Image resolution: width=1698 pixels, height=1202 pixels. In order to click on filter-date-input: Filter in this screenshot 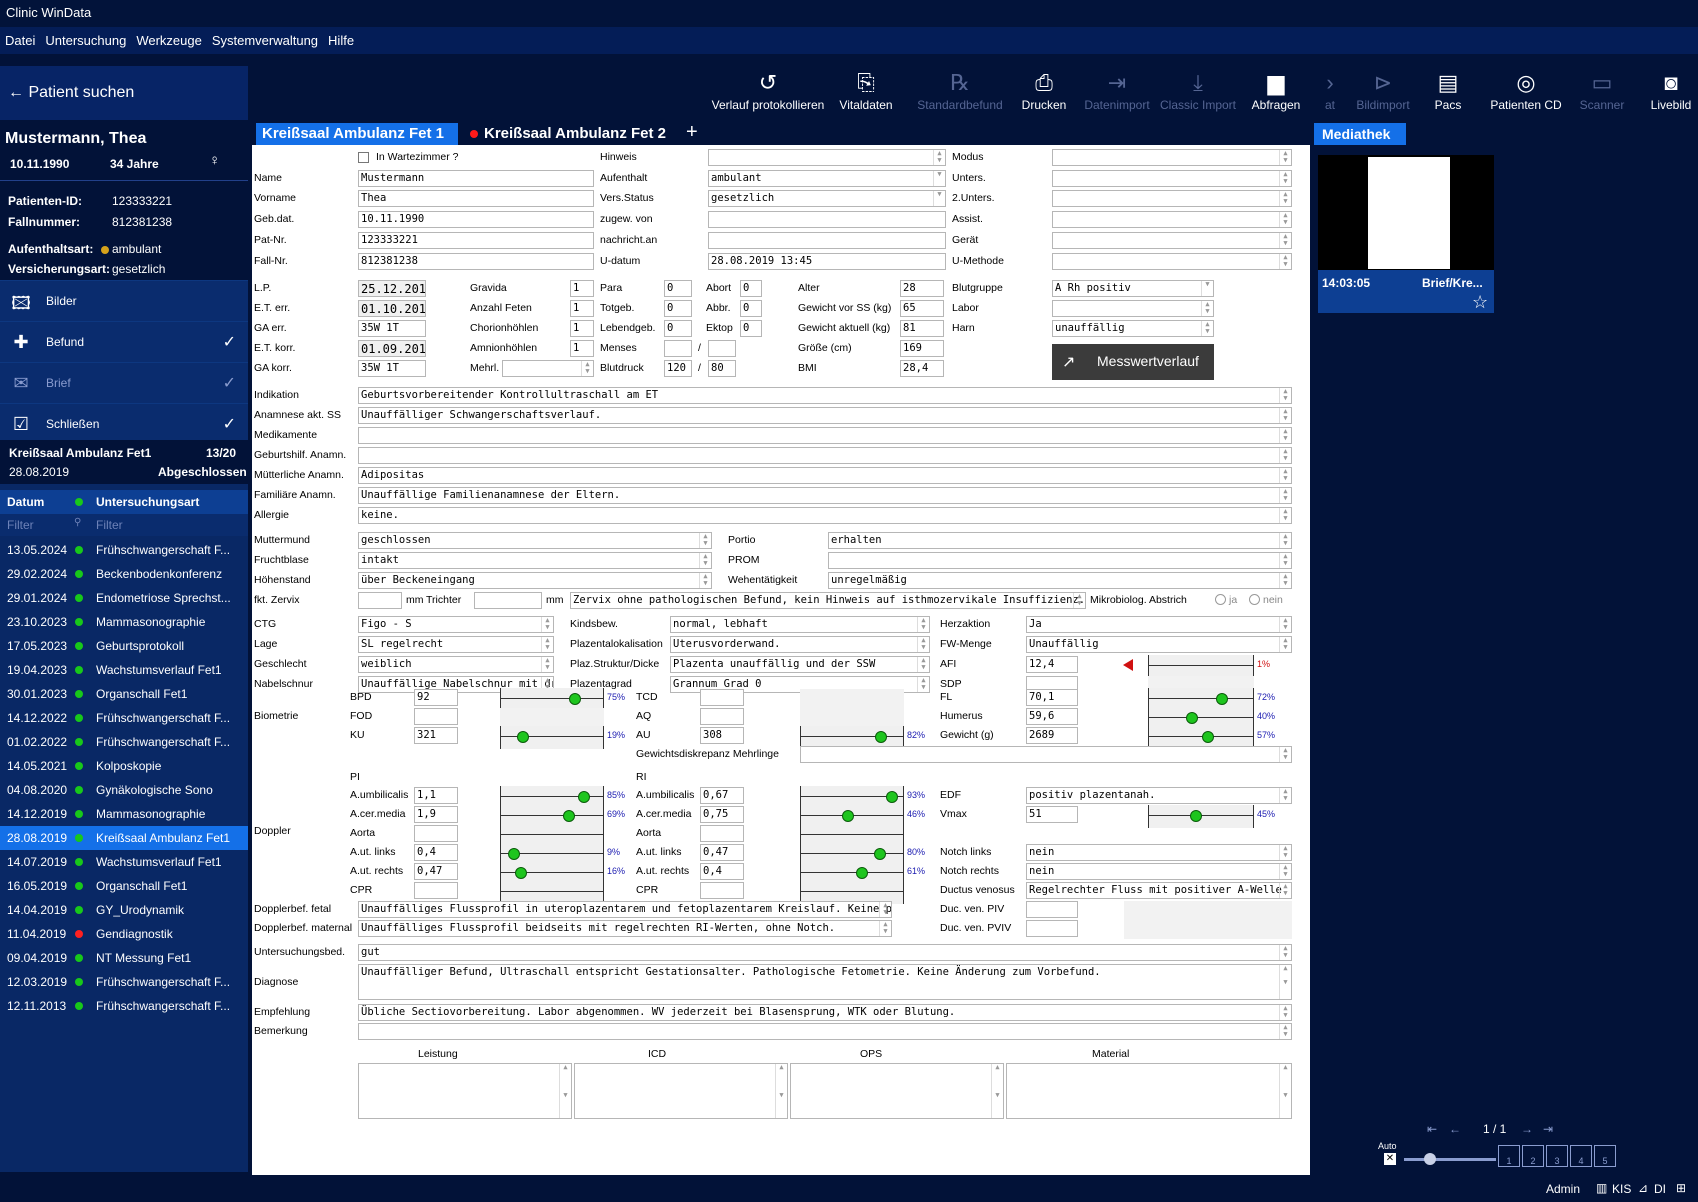, I will do `click(20, 525)`.